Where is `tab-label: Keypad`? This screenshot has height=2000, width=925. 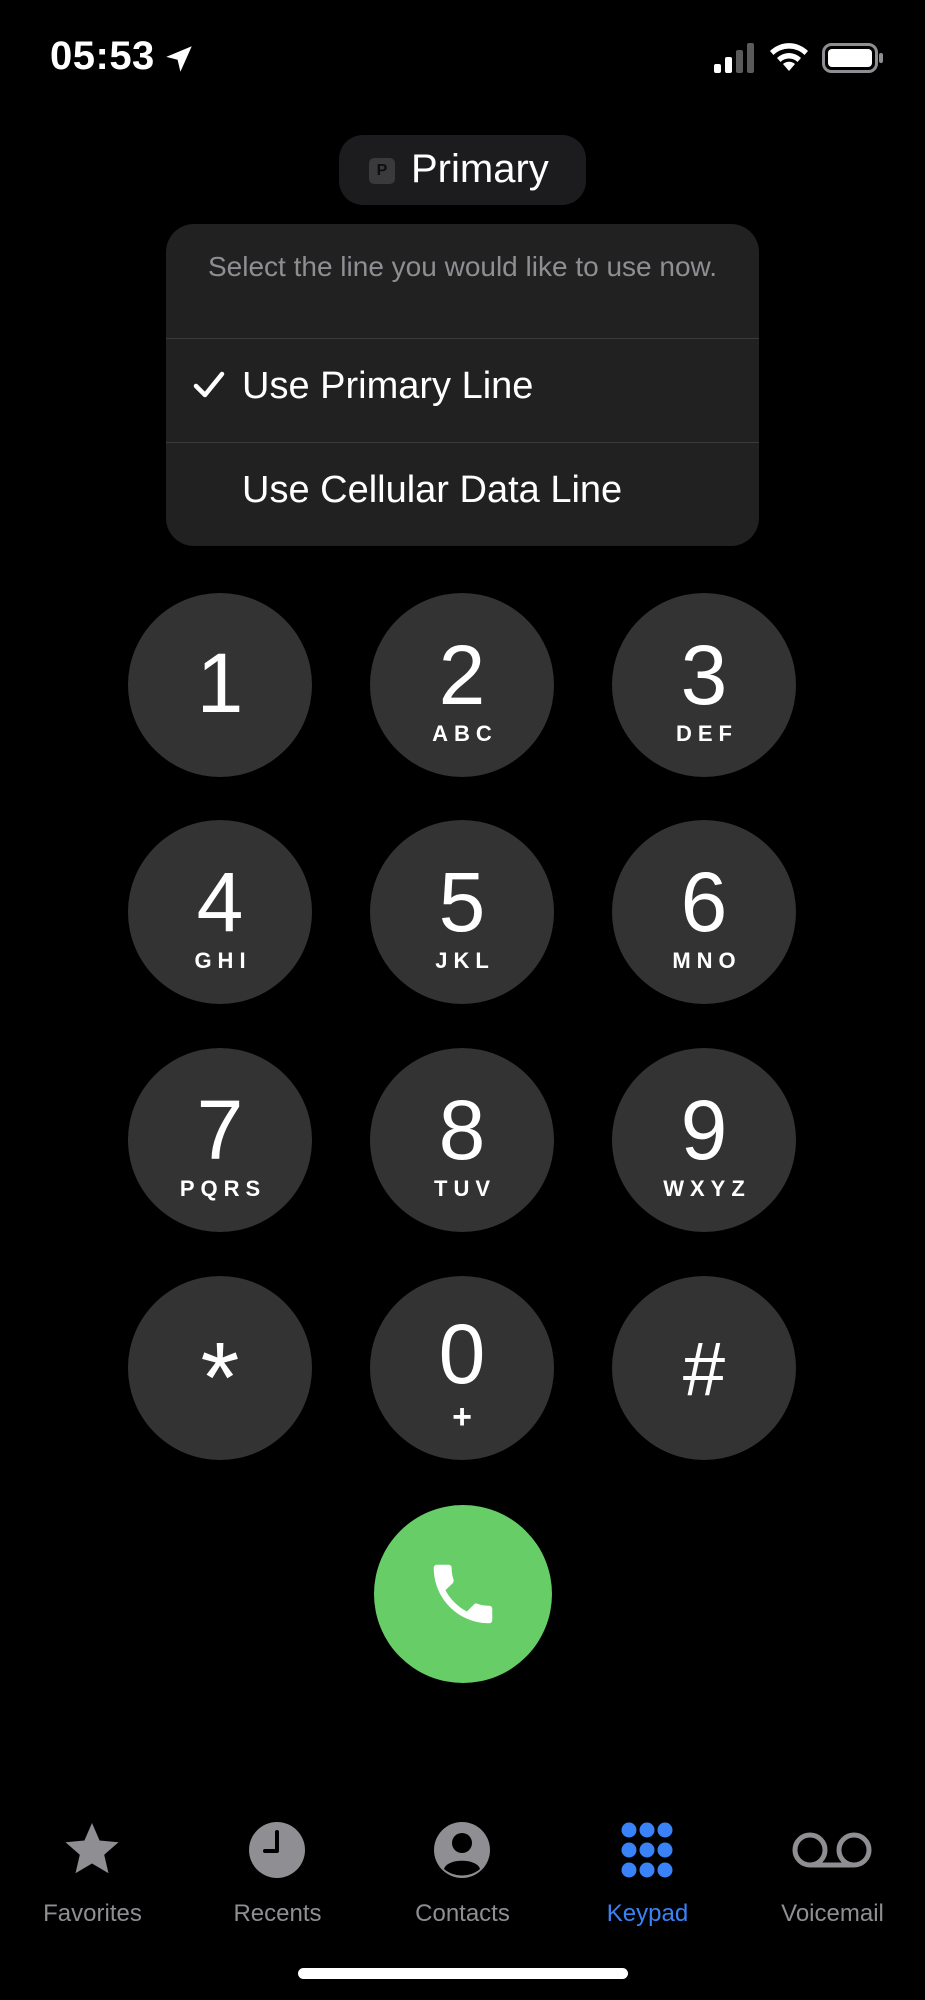
tab-label: Keypad is located at coordinates (647, 1913).